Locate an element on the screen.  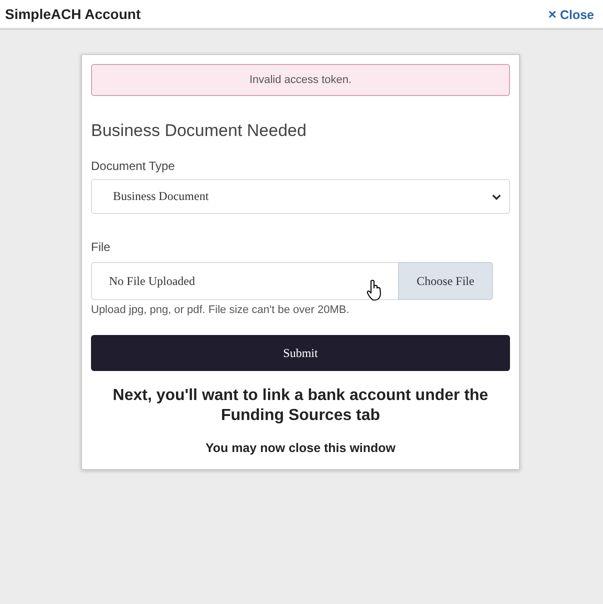
error-alert: Invalid access token. is located at coordinates (300, 80).